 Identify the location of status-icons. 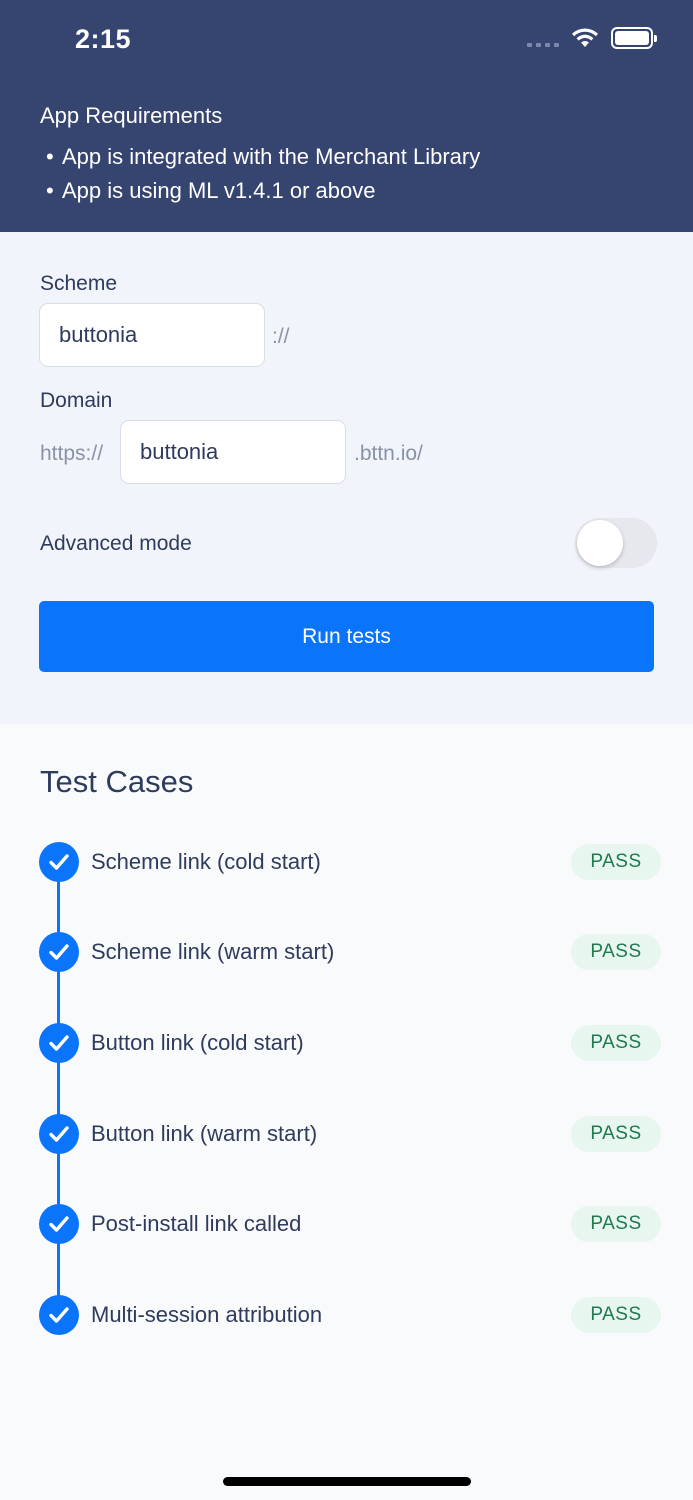
(592, 38).